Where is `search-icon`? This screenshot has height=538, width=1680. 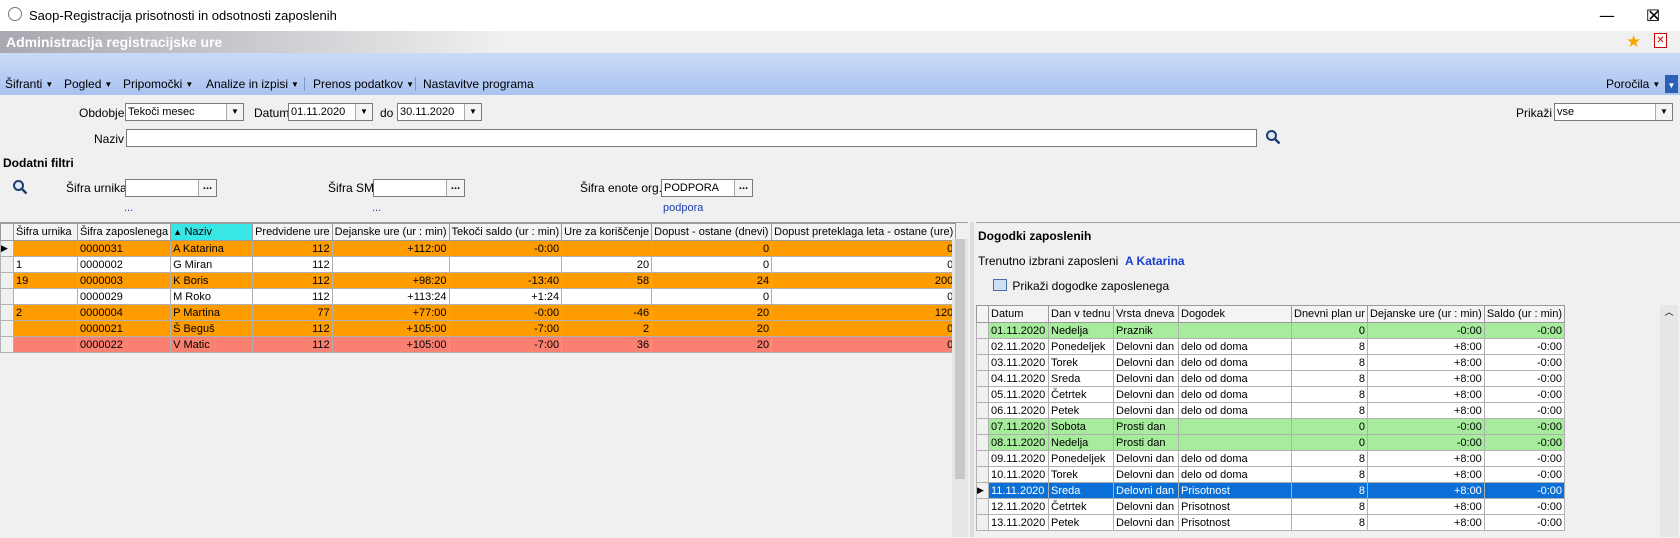 search-icon is located at coordinates (1273, 137).